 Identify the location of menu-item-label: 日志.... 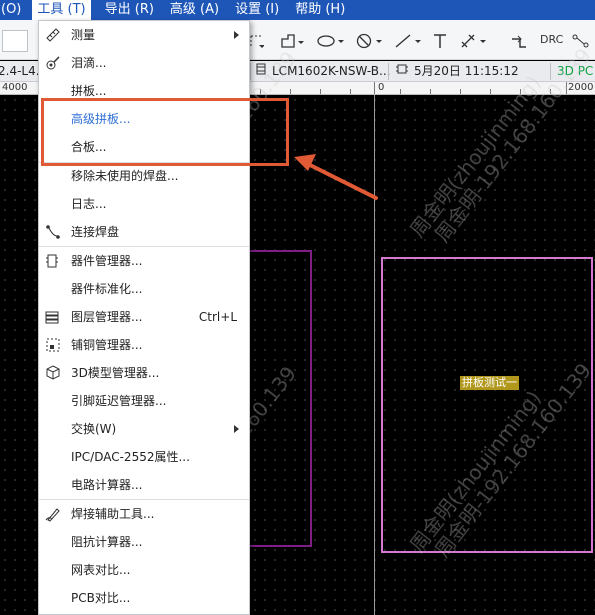
(89, 204).